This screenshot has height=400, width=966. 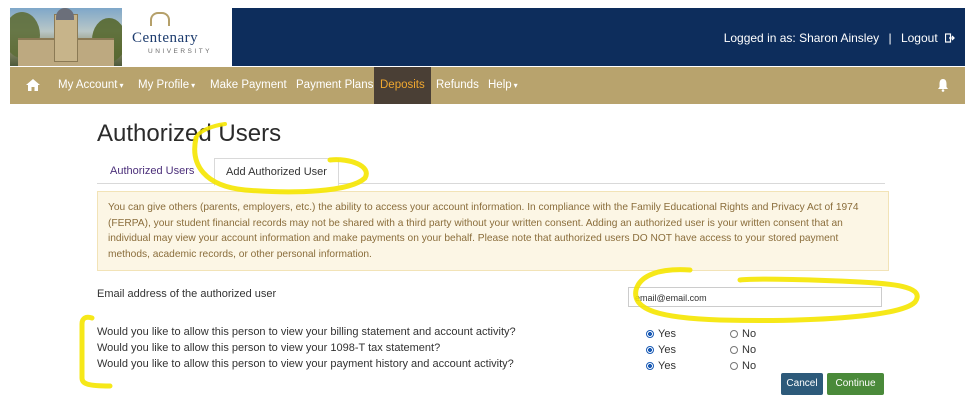 I want to click on tab-add-authorized-user: Add Authorized User, so click(x=276, y=172).